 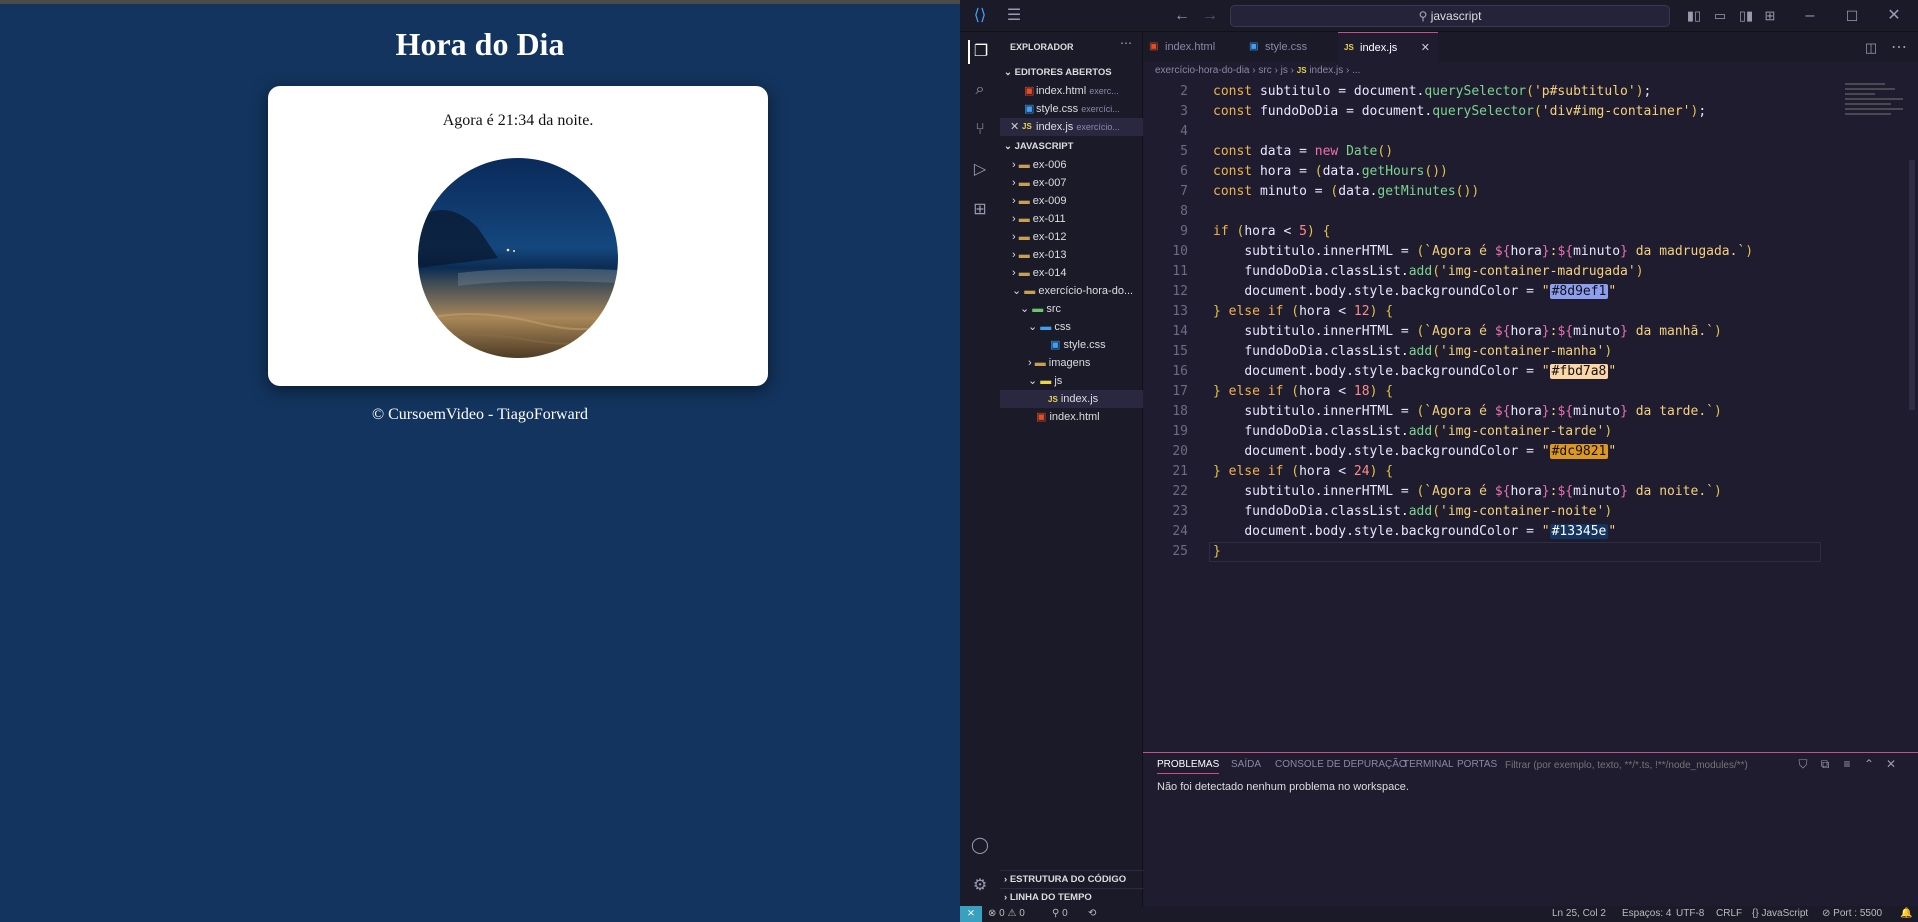 What do you see at coordinates (1290, 47) in the screenshot?
I see `tab-style-css: ▣ style.css` at bounding box center [1290, 47].